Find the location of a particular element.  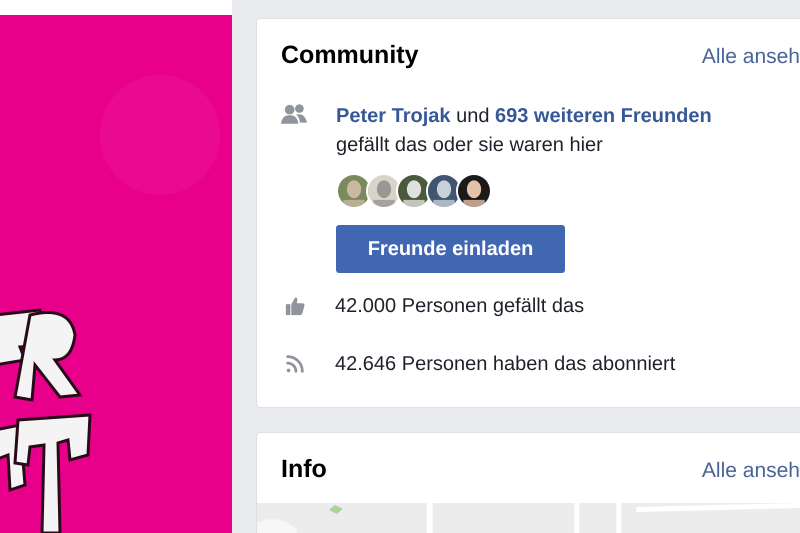

stat-text: 42.000 Personen gefällt das is located at coordinates (459, 306).